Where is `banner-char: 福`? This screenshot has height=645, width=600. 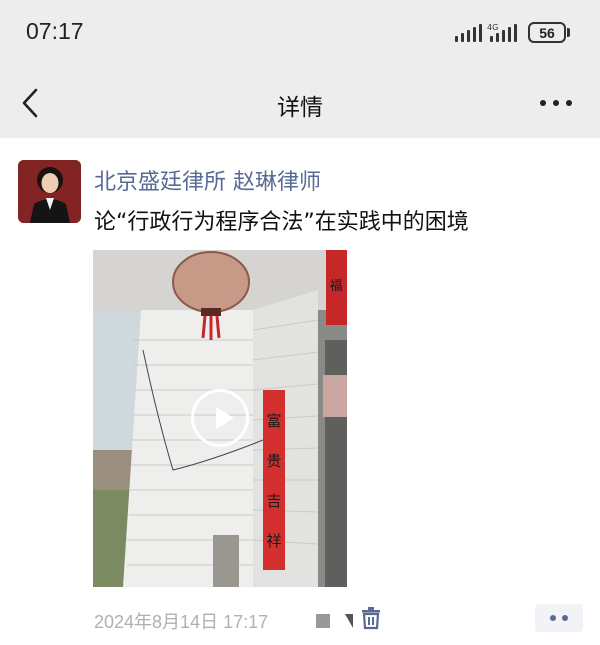 banner-char: 福 is located at coordinates (335, 286).